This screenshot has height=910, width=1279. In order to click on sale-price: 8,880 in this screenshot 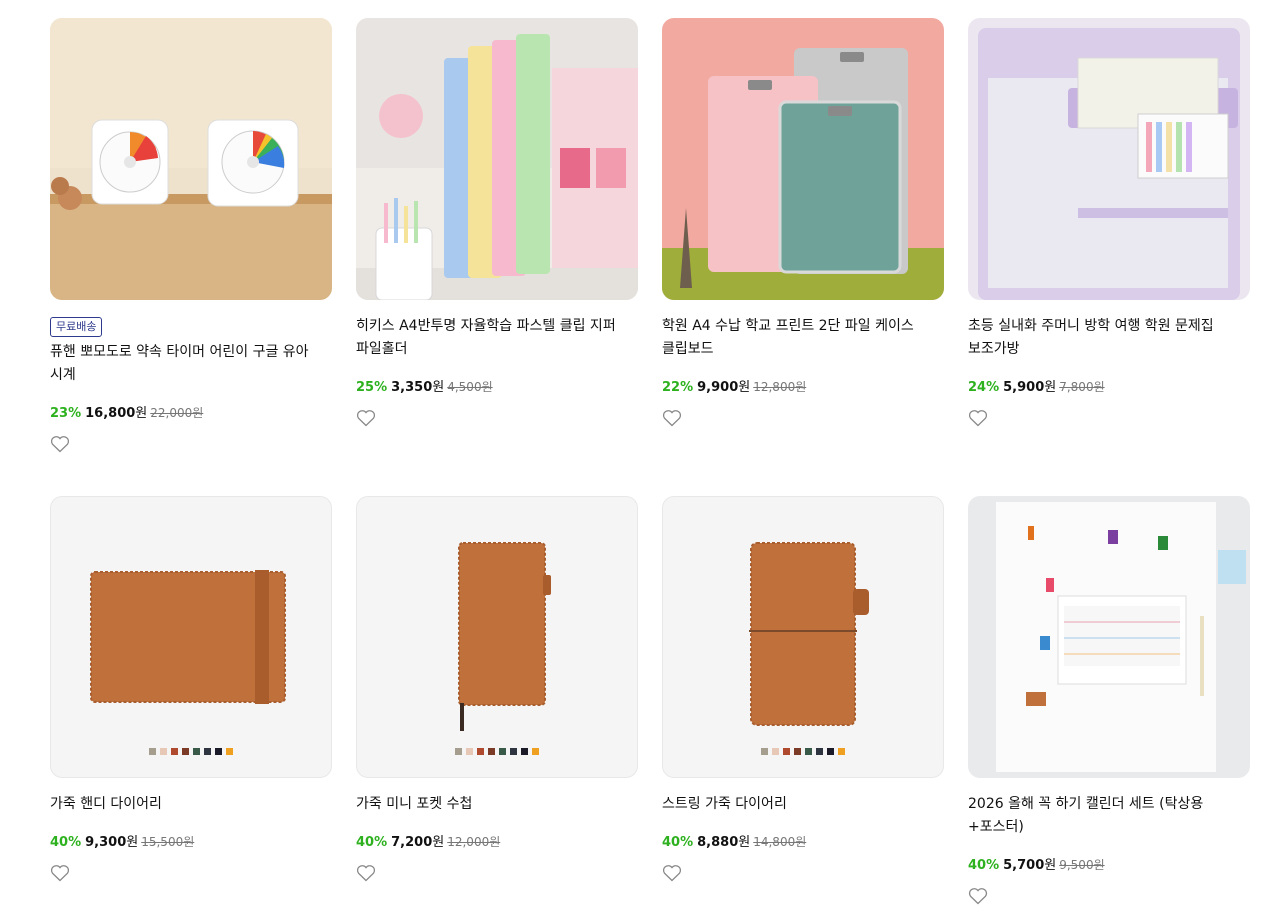, I will do `click(718, 842)`.